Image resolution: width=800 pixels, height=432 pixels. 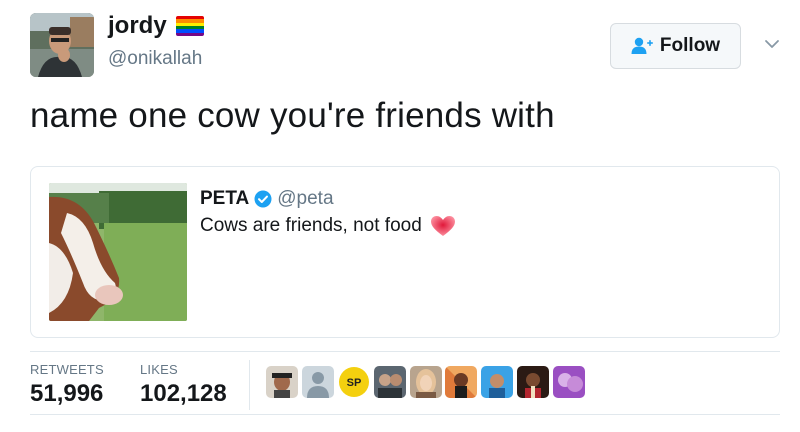 What do you see at coordinates (118, 252) in the screenshot?
I see `cow-photo` at bounding box center [118, 252].